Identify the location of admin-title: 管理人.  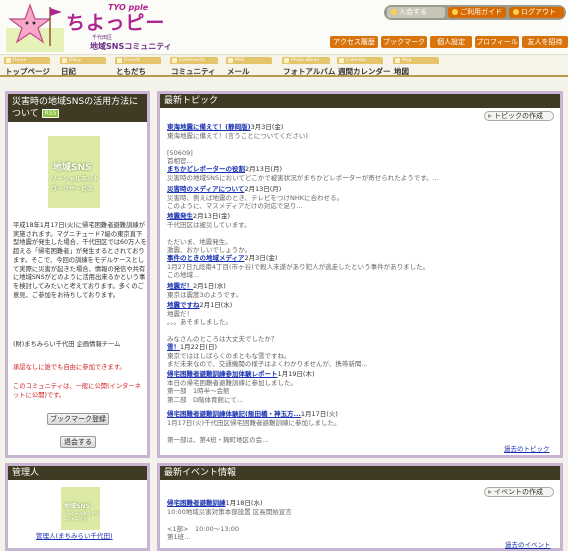
(77, 473).